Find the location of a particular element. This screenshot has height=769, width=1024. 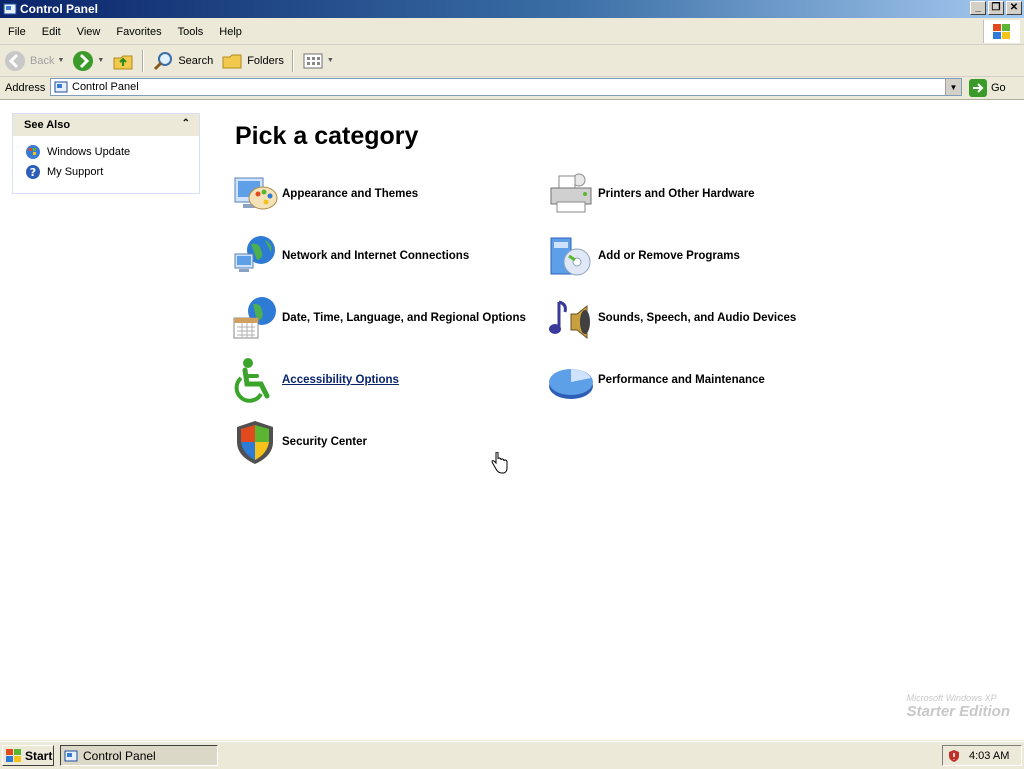

views-button: ▼ is located at coordinates (318, 61).